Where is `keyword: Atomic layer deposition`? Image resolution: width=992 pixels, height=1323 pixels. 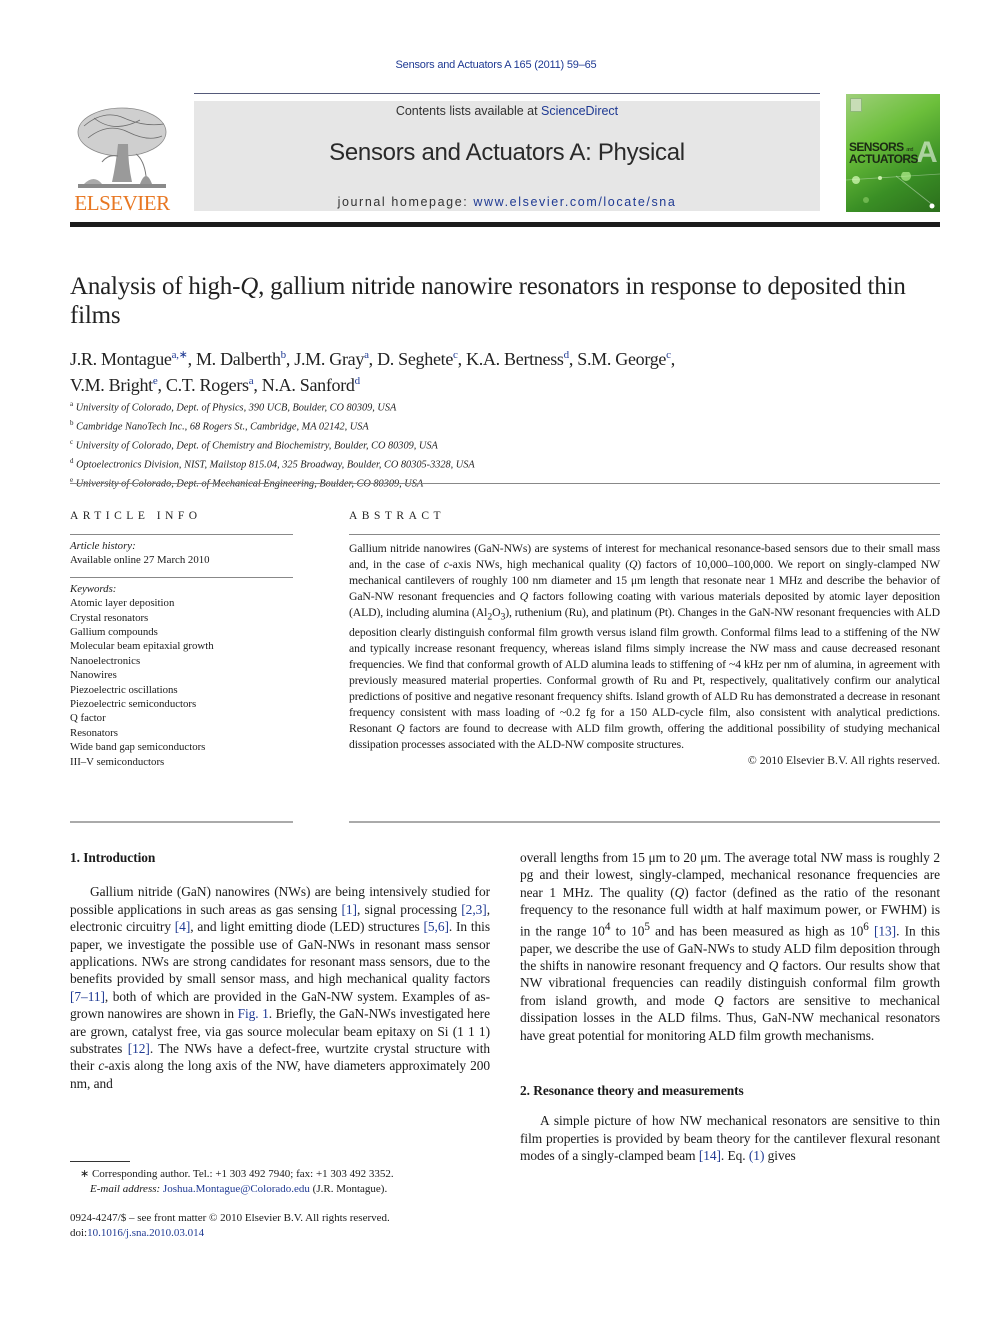
keyword: Atomic layer deposition is located at coordinates (122, 603).